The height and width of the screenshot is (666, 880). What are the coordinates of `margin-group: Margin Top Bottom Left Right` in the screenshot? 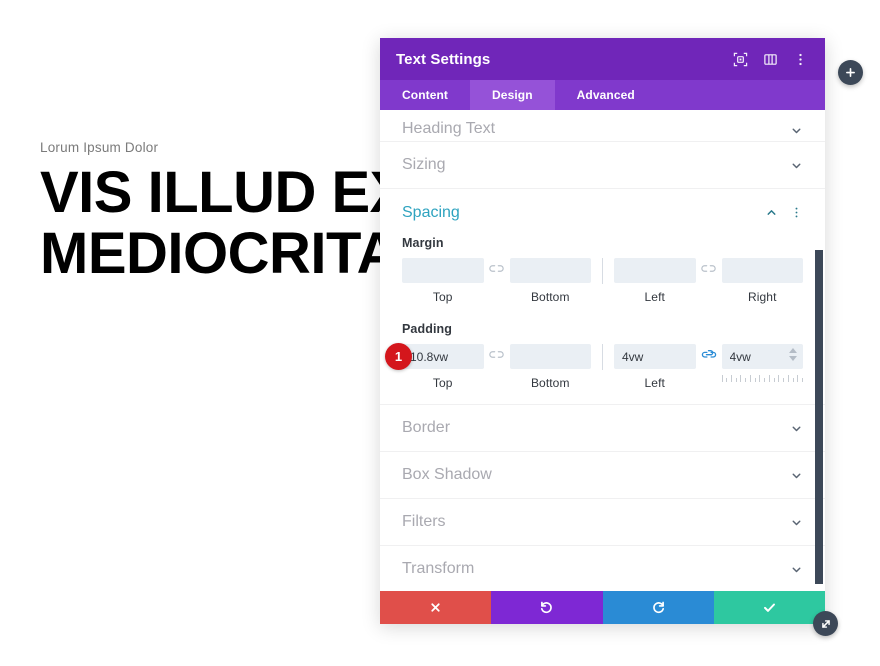 It's located at (602, 270).